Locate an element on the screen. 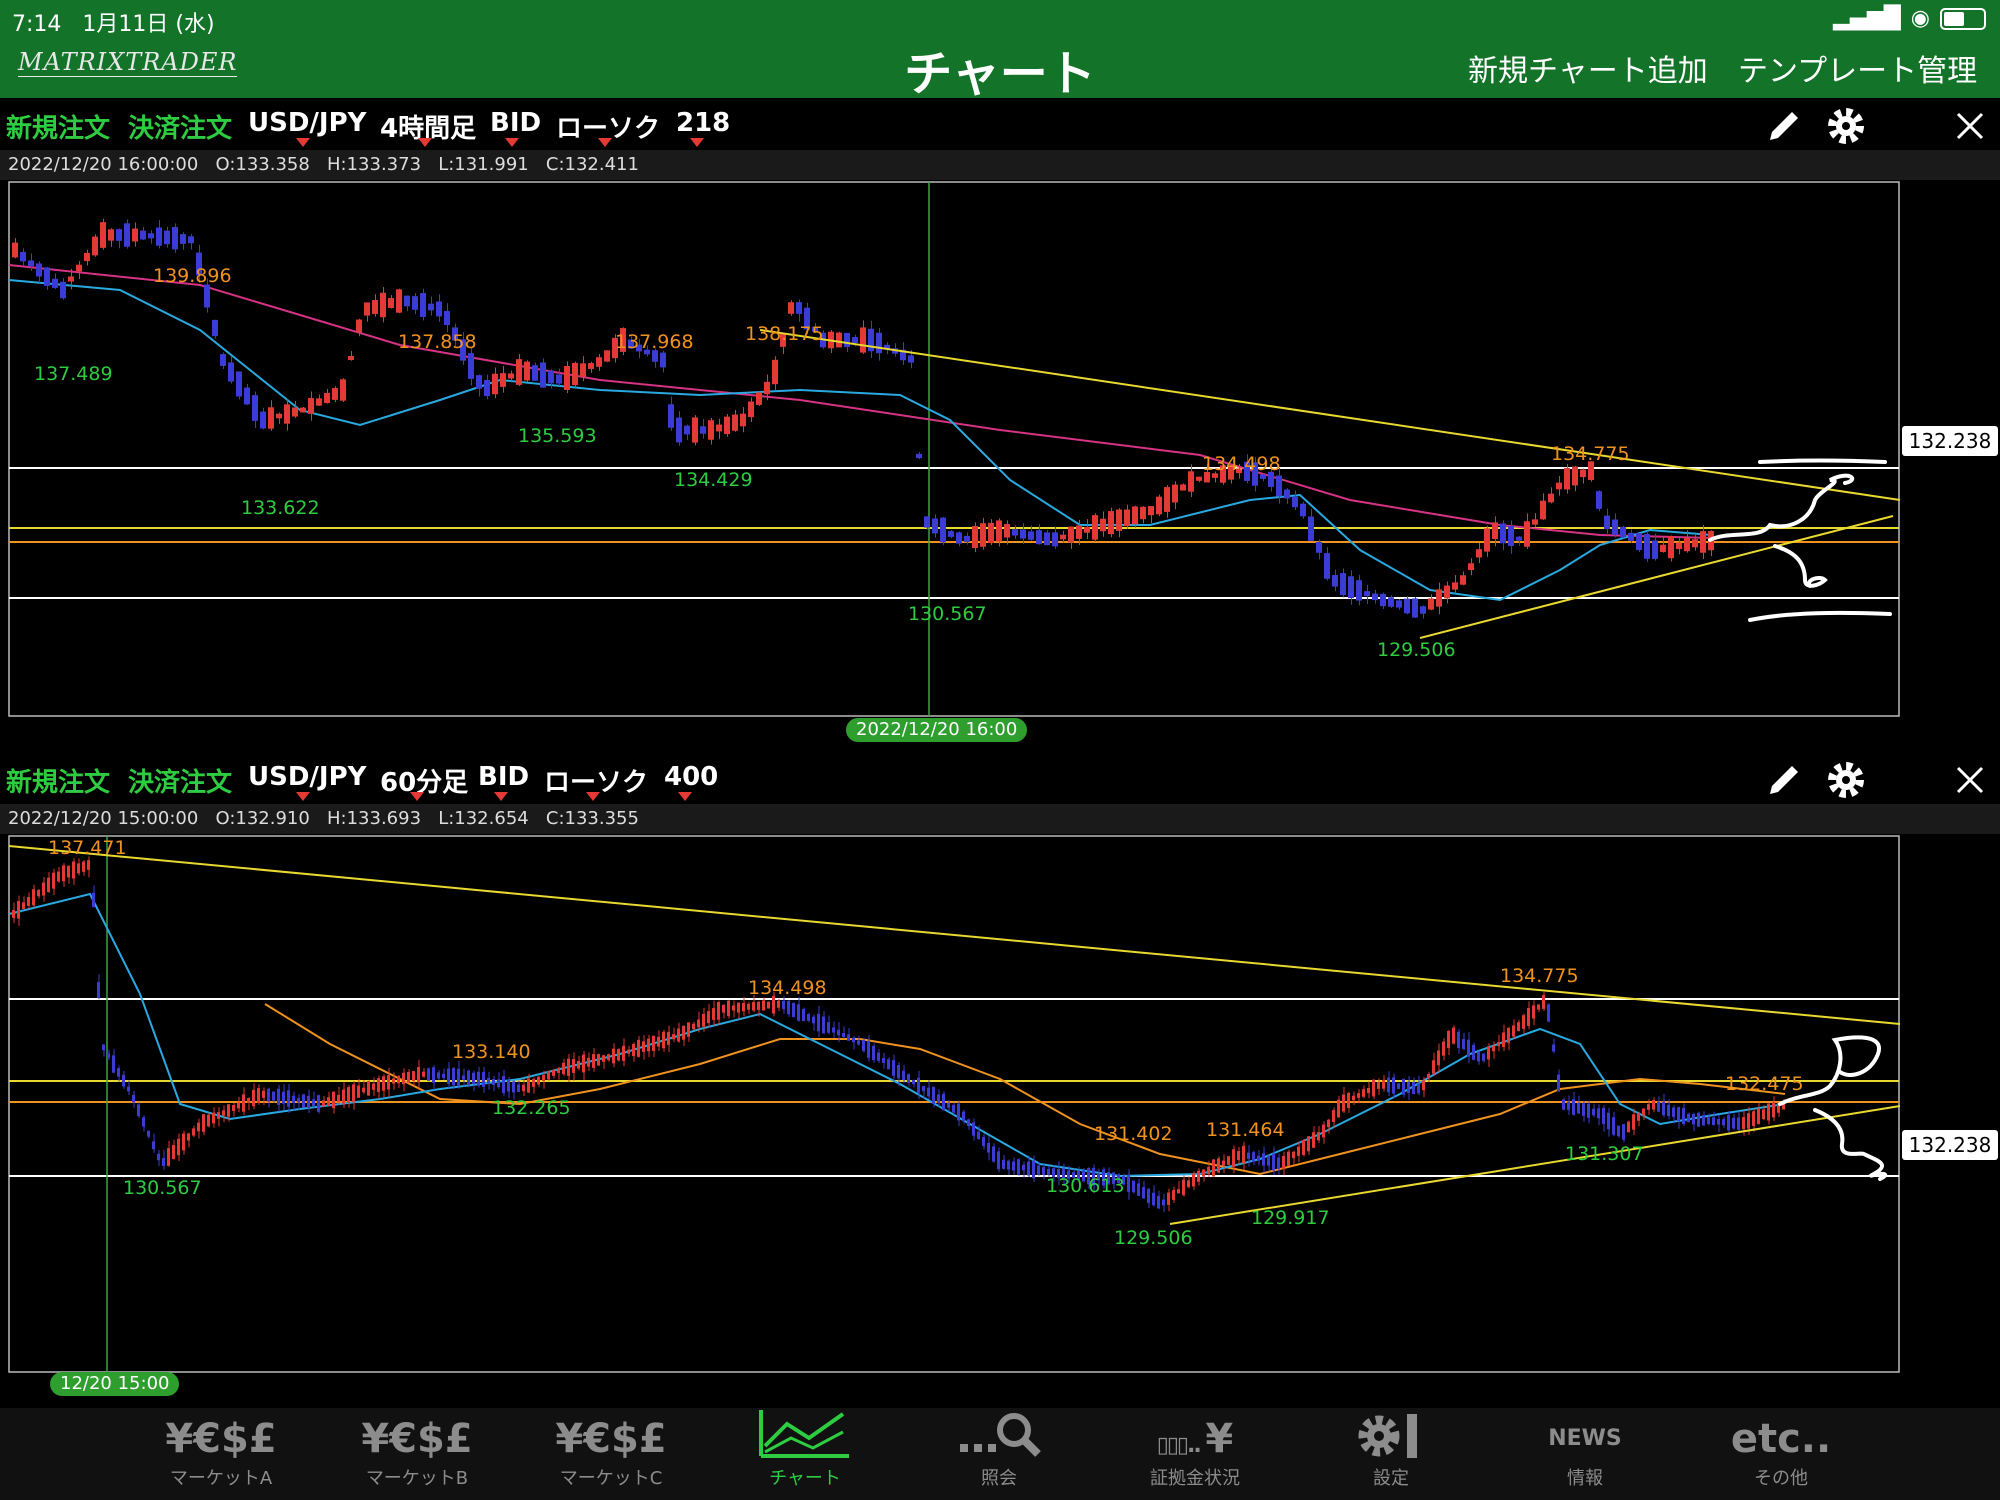  status-time: 7:14 is located at coordinates (37, 24).